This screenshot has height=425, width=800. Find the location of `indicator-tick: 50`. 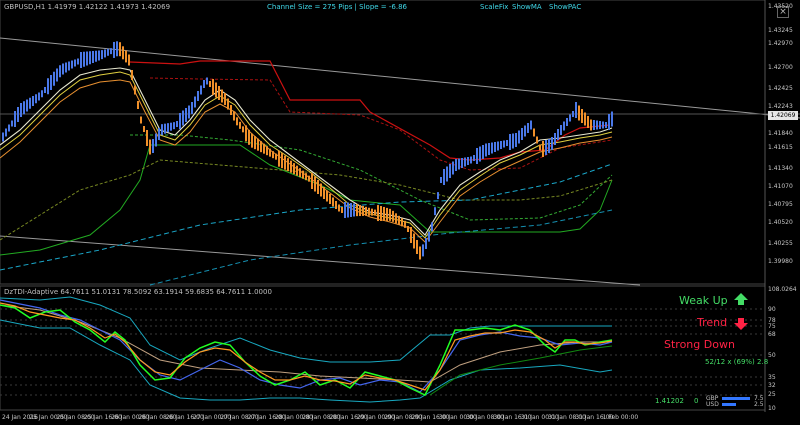

indicator-tick: 50 is located at coordinates (772, 355).